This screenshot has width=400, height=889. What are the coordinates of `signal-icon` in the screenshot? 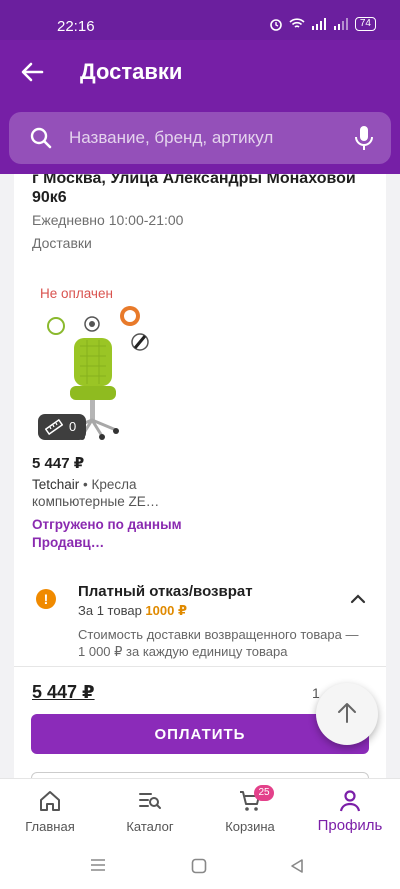 It's located at (318, 24).